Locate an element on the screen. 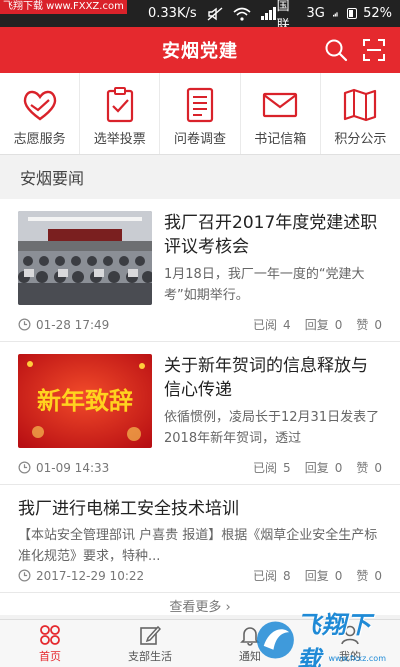  news-meta: 01-28 17:49 已阅 4 回复 0 赞0 is located at coordinates (200, 324).